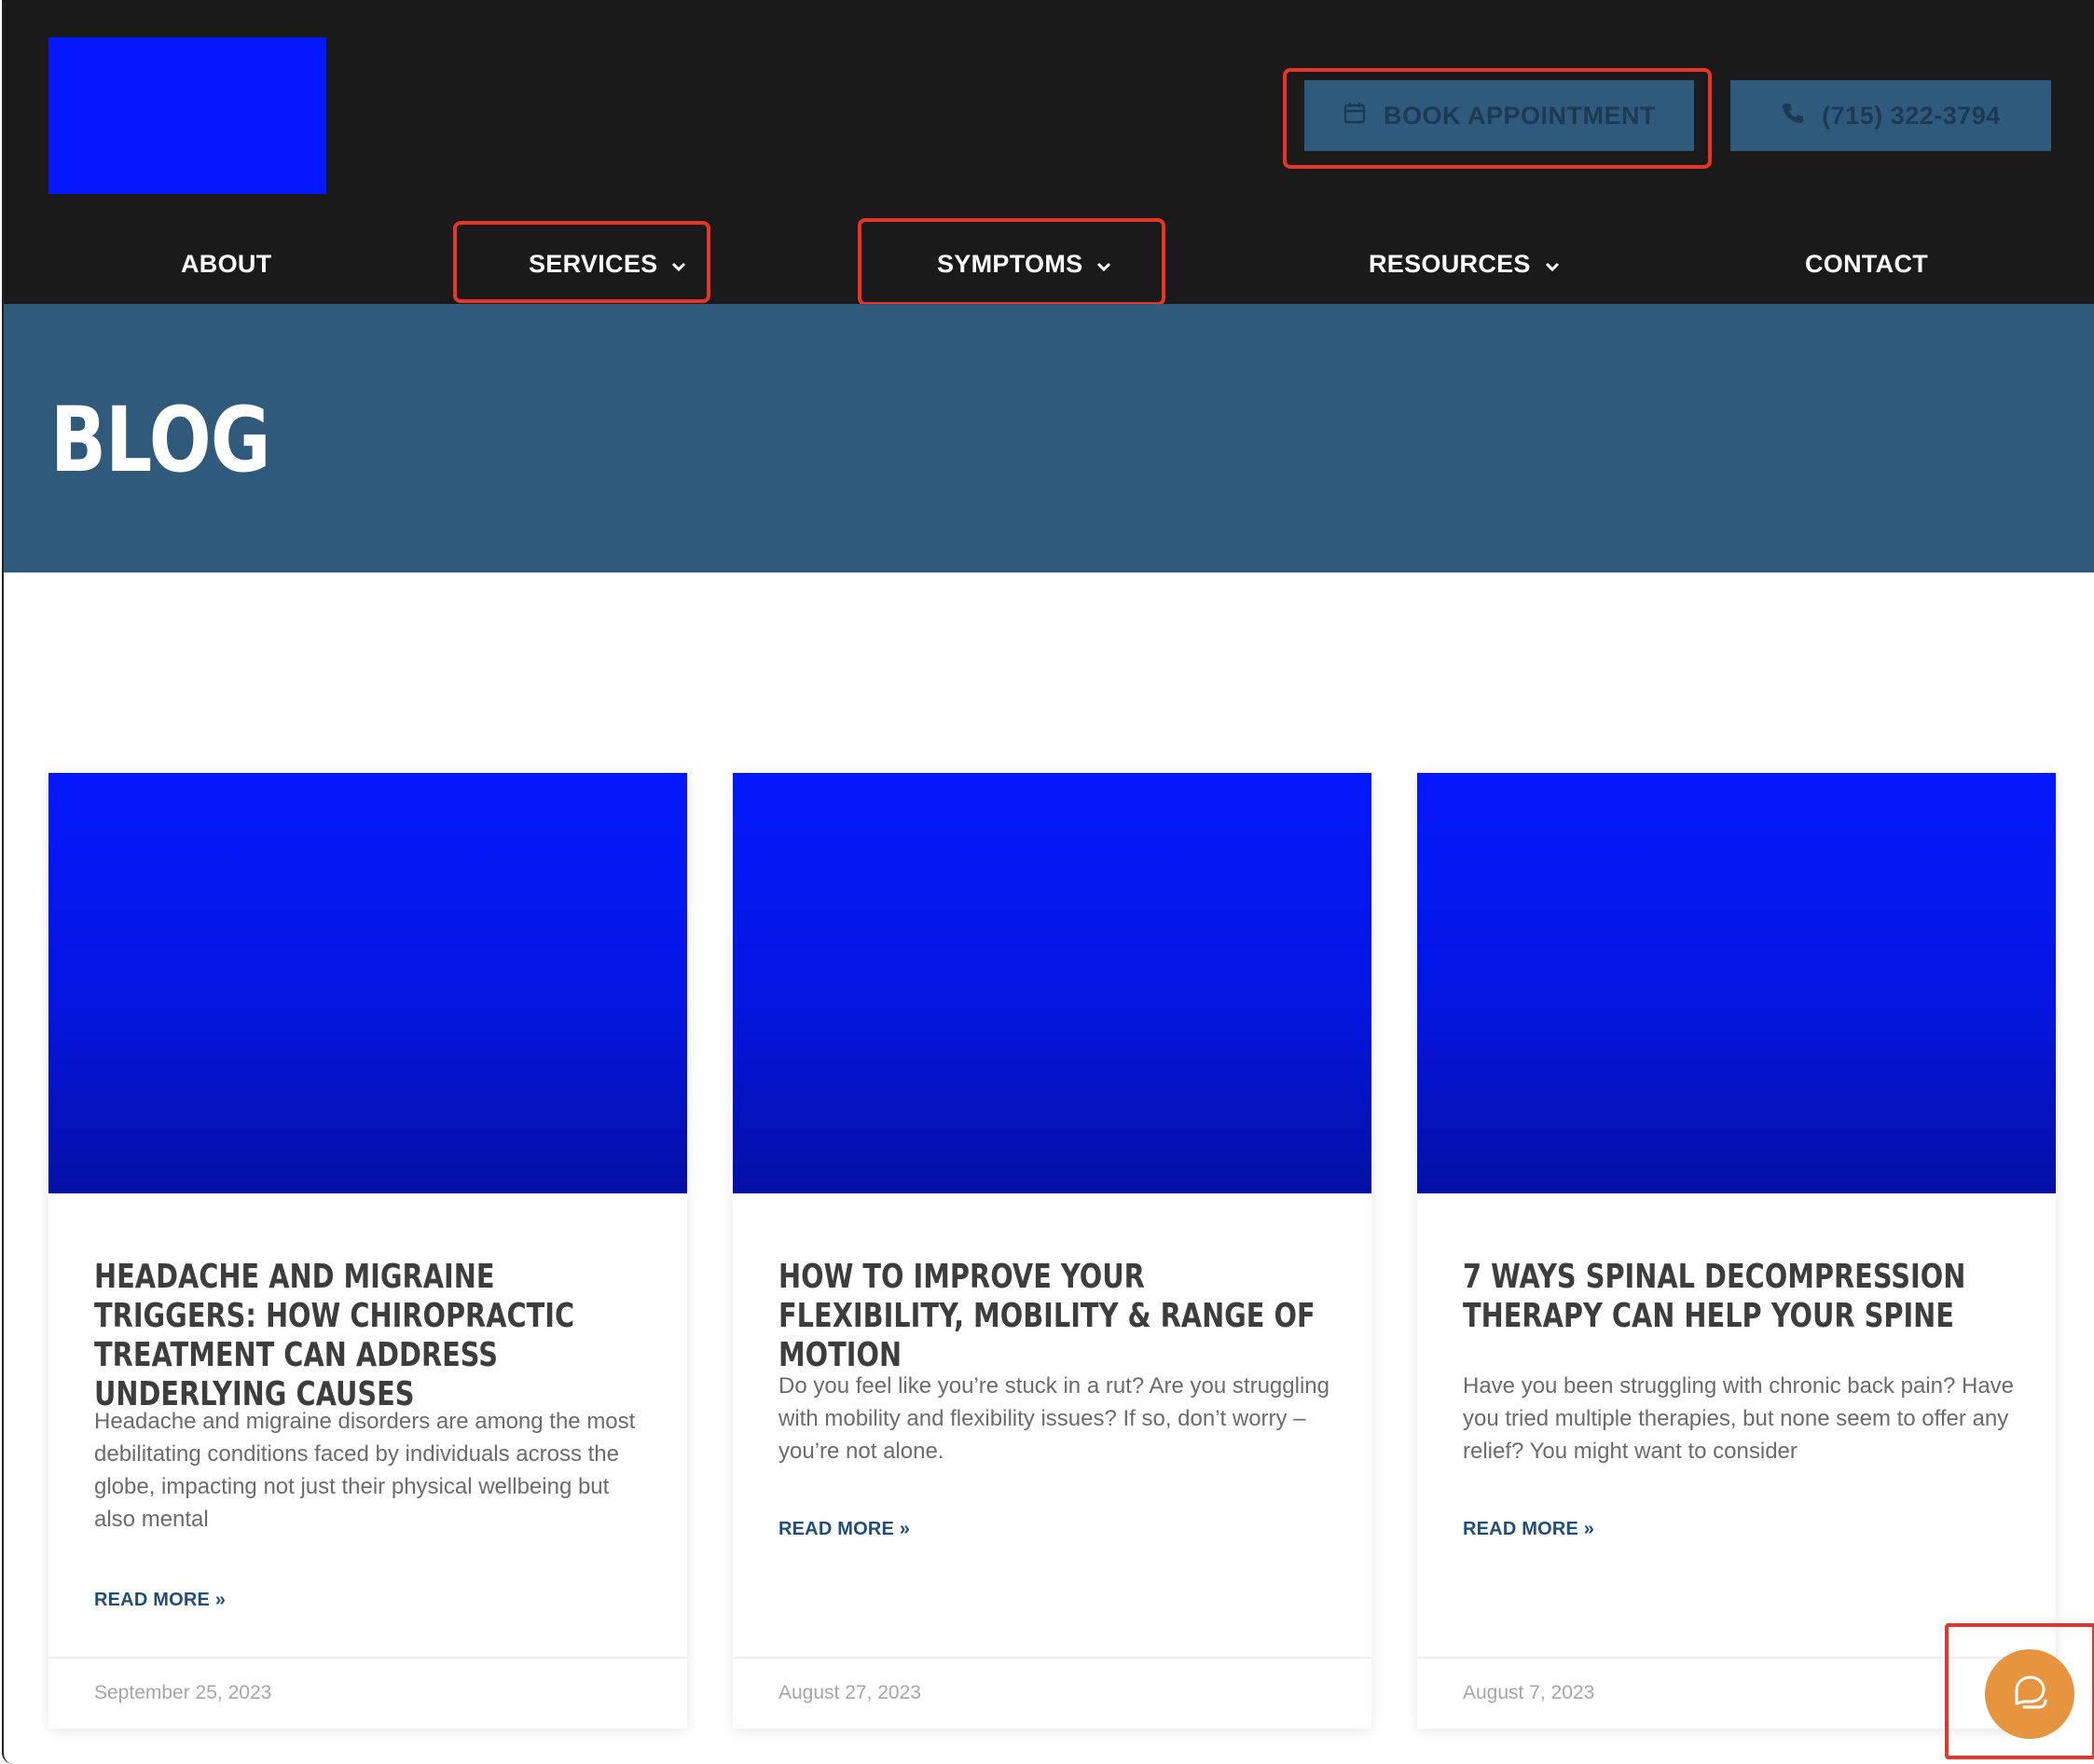 The image size is (2094, 1764). I want to click on highlight-box-book, so click(1497, 118).